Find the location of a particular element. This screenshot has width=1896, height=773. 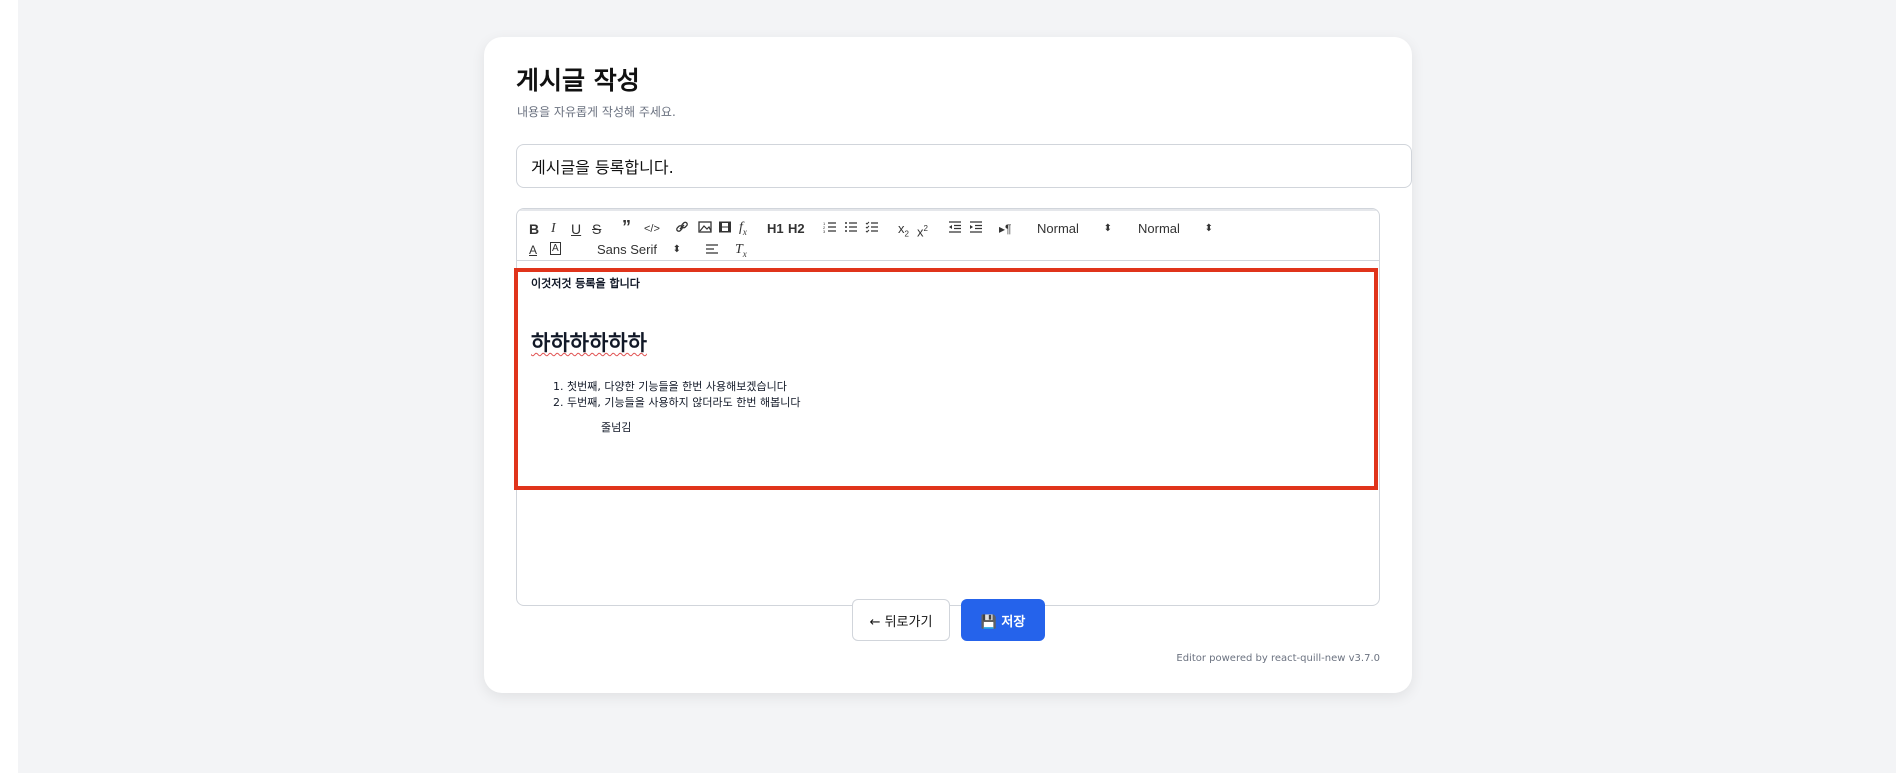

superscript-icon: x2 is located at coordinates (922, 230).